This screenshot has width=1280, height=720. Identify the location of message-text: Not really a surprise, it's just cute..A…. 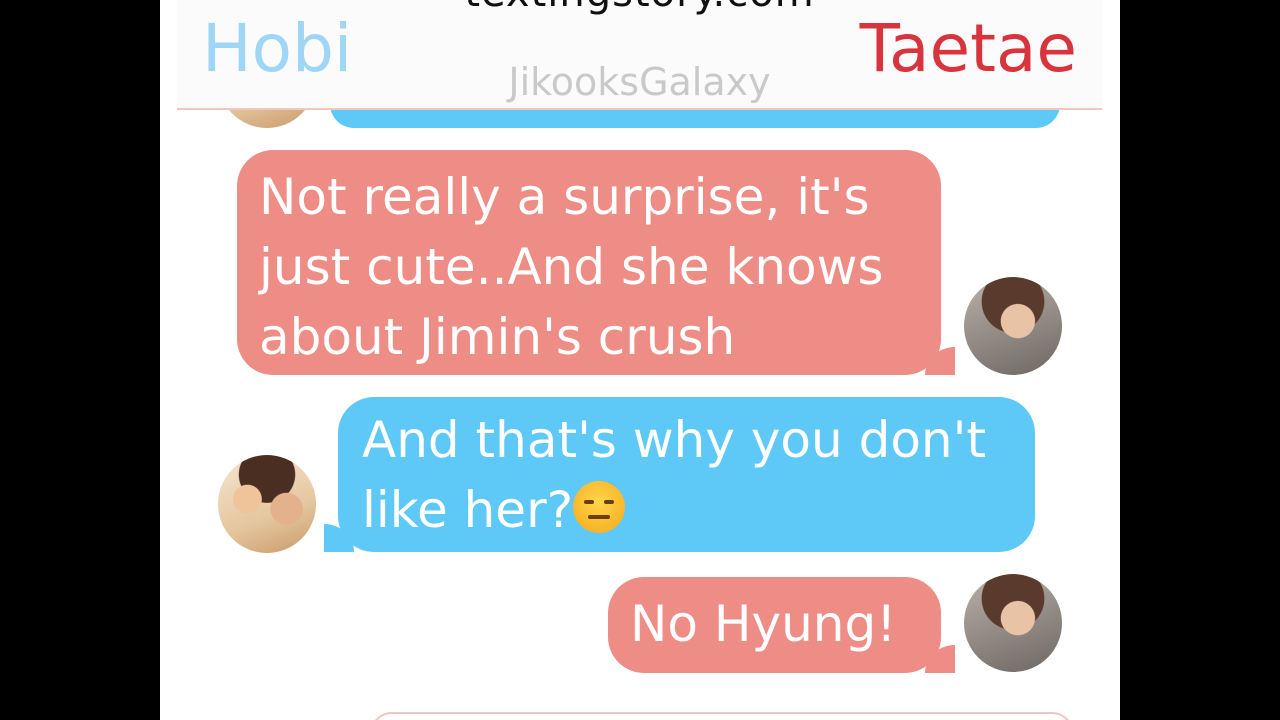
(571, 267).